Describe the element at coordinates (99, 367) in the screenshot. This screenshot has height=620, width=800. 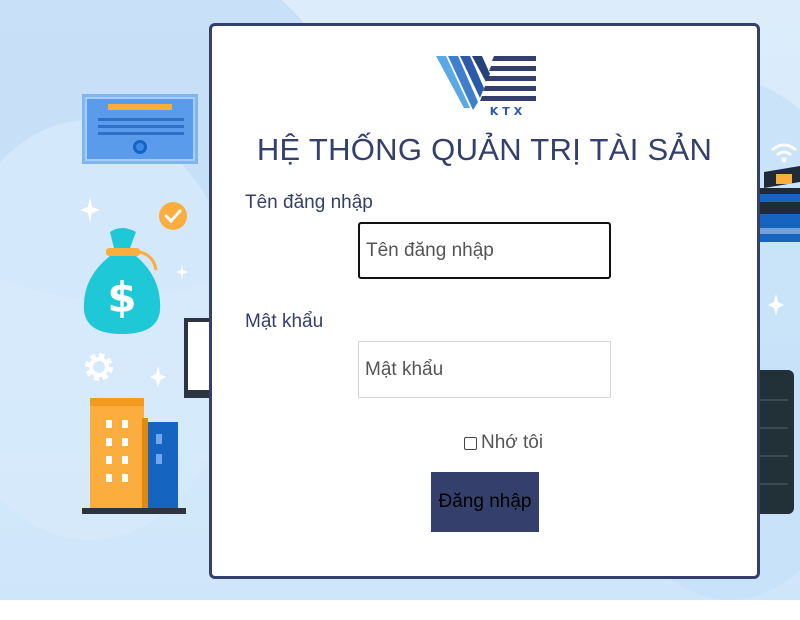
I see `gear-icon` at that location.